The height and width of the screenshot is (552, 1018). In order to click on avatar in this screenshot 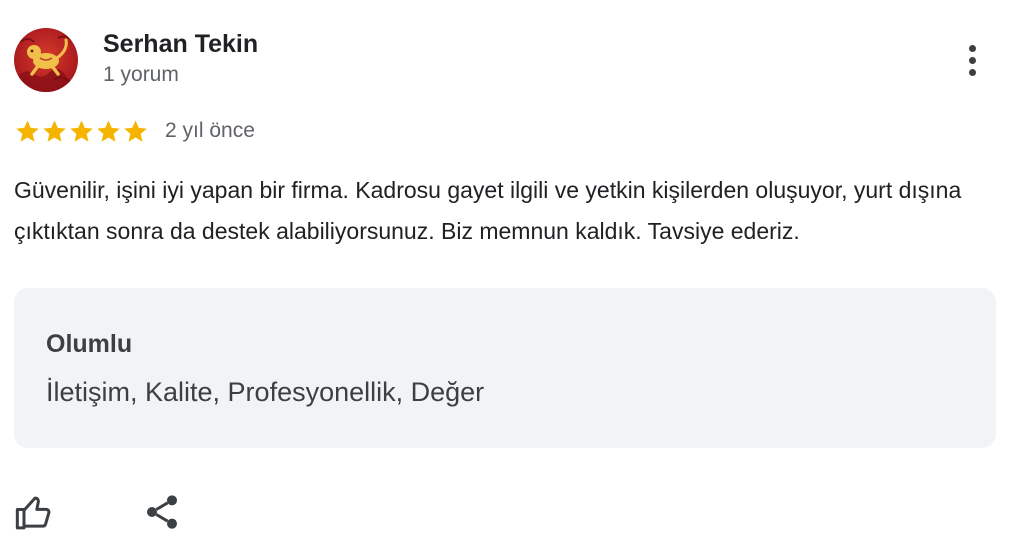, I will do `click(46, 60)`.